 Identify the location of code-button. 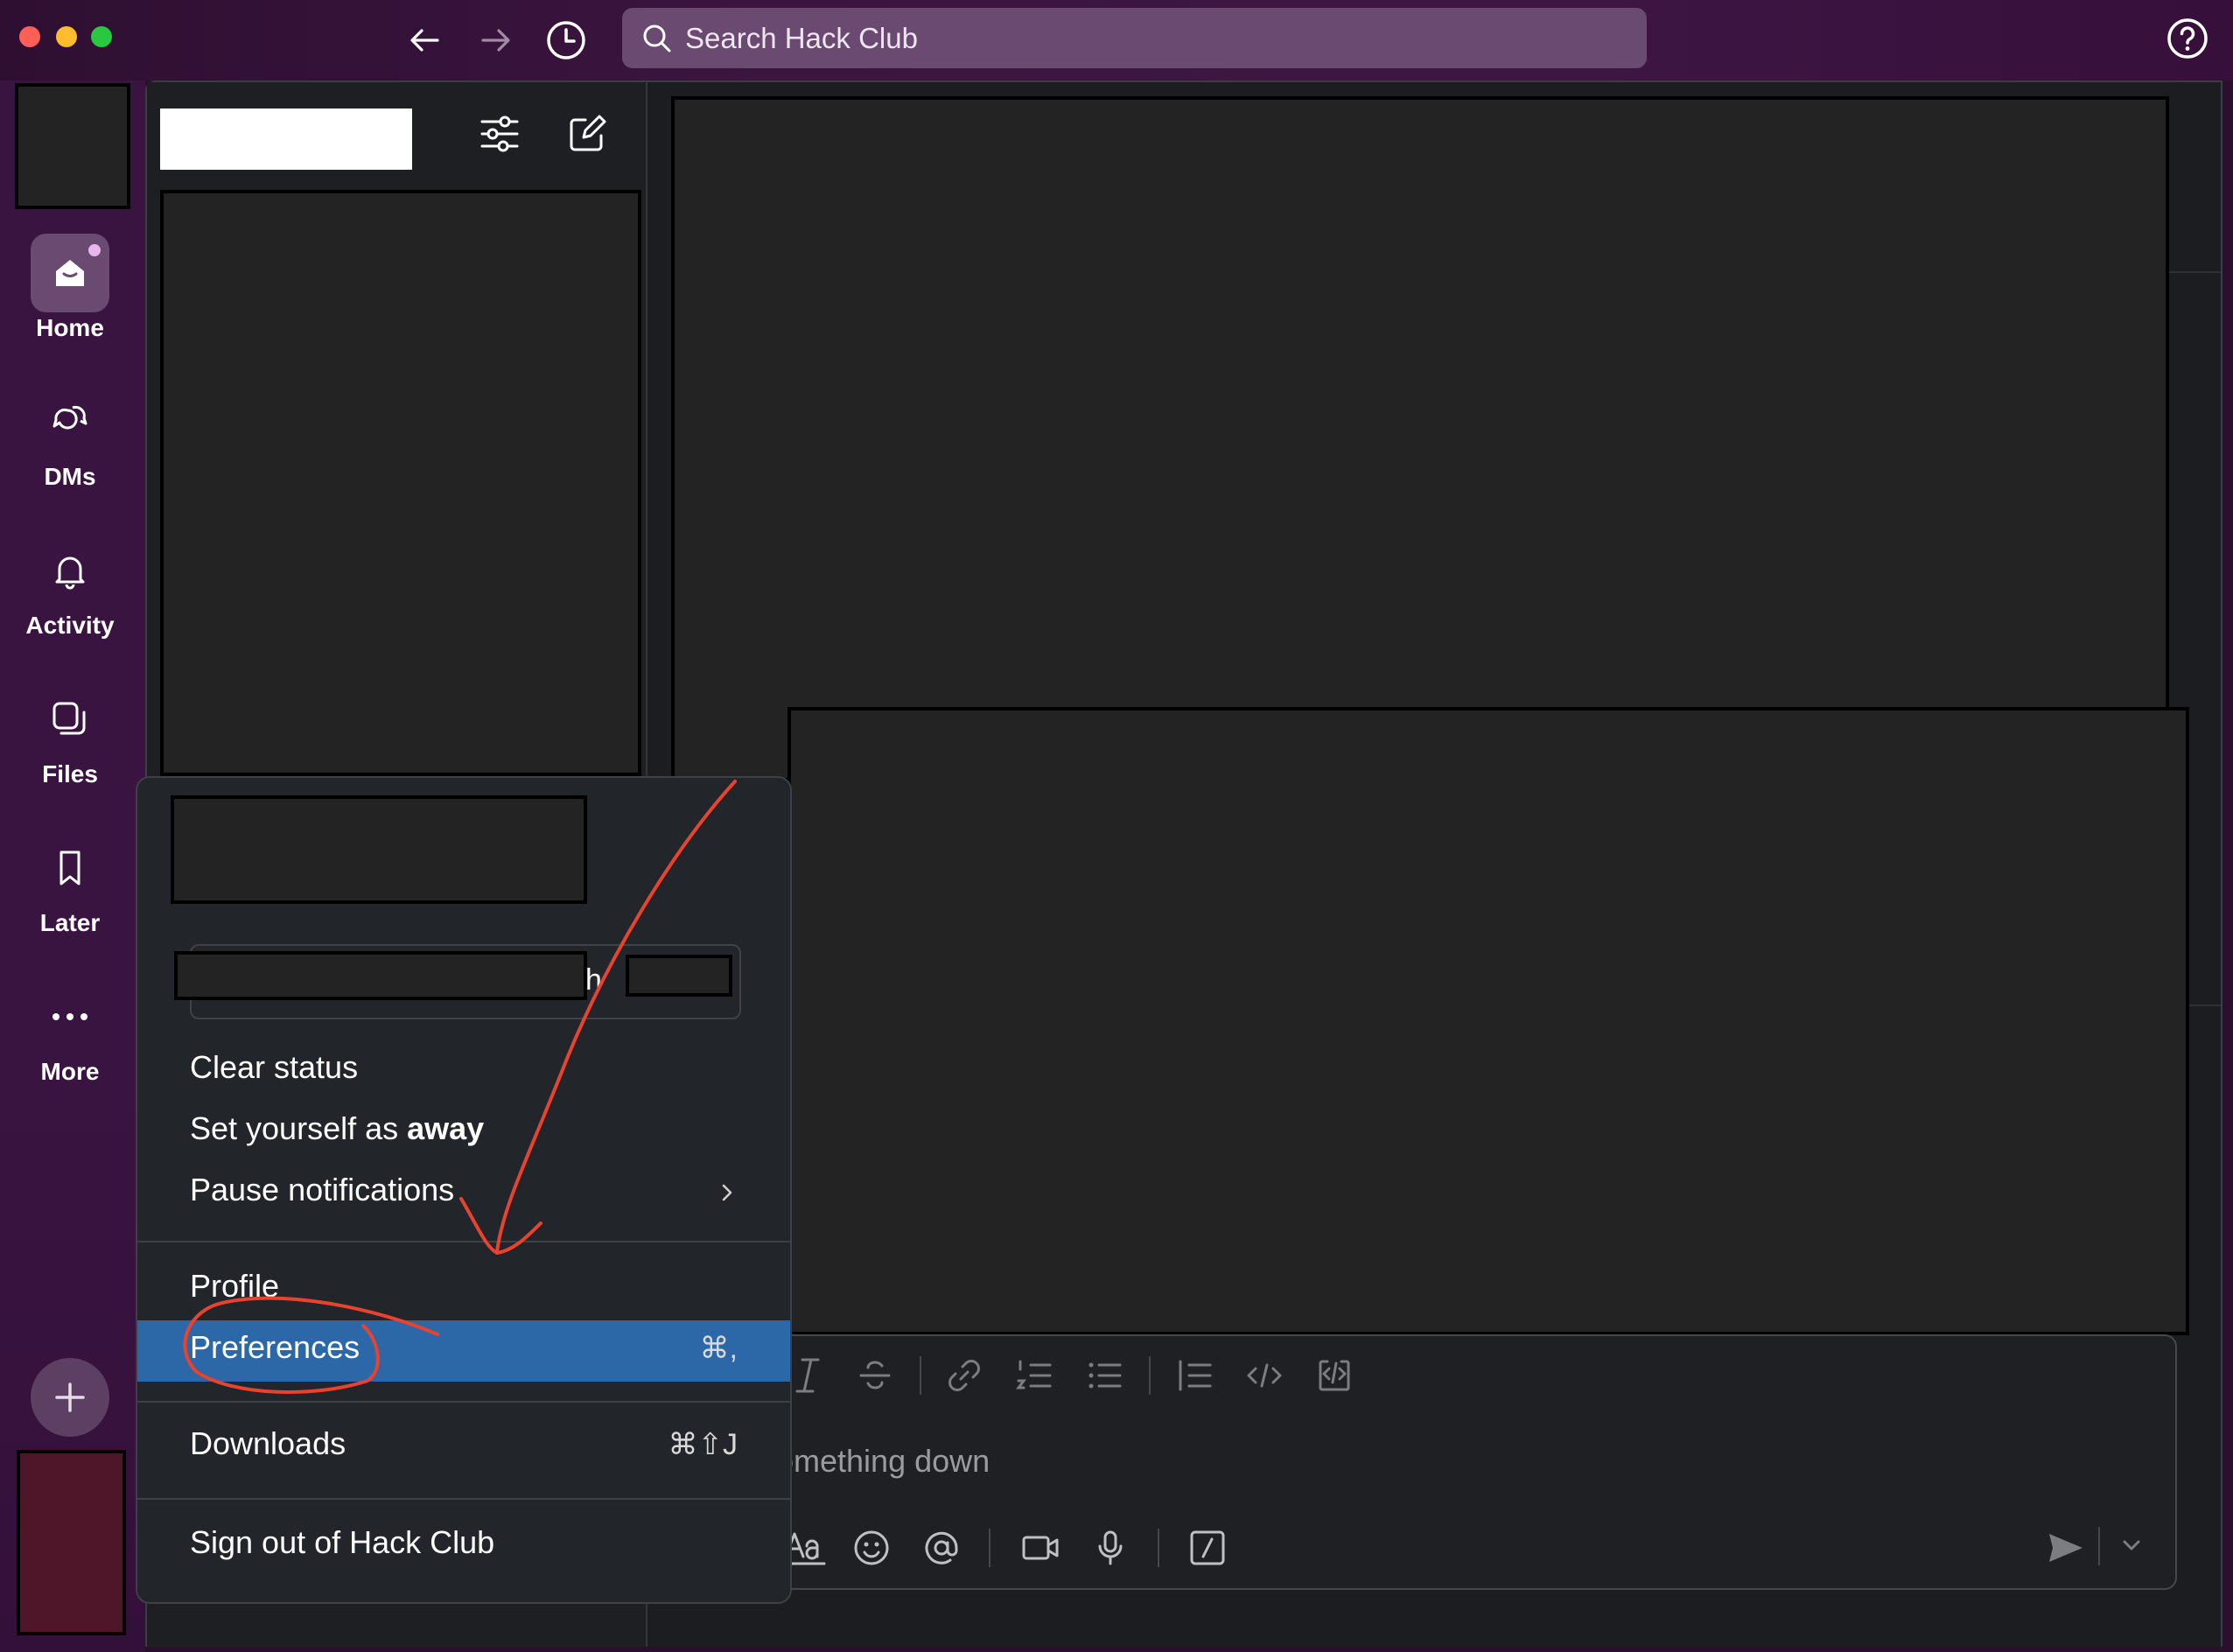
(1264, 1375).